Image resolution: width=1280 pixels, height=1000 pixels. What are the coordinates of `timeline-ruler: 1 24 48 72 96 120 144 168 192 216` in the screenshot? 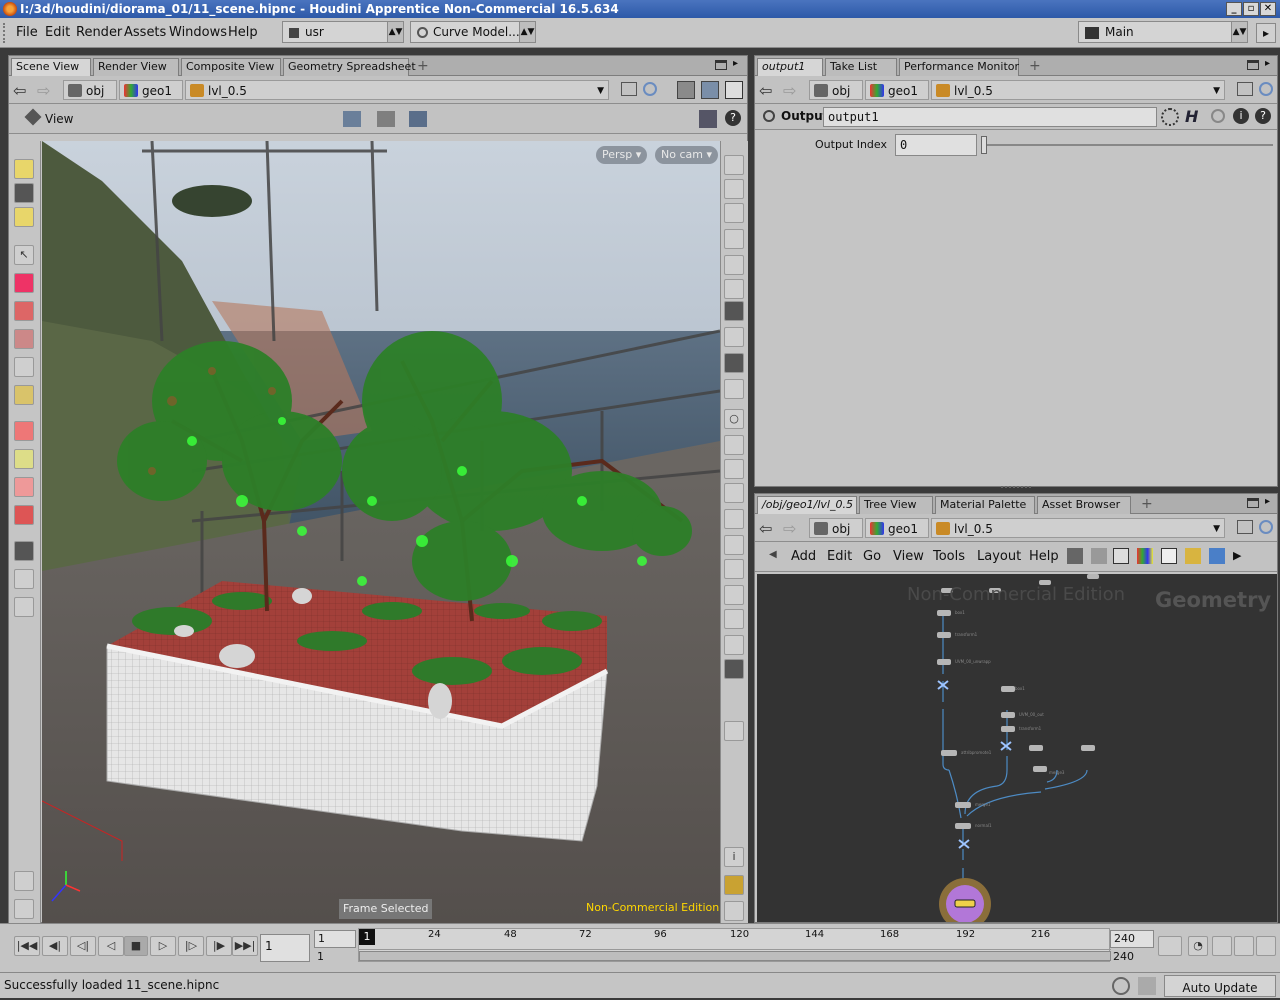 It's located at (734, 945).